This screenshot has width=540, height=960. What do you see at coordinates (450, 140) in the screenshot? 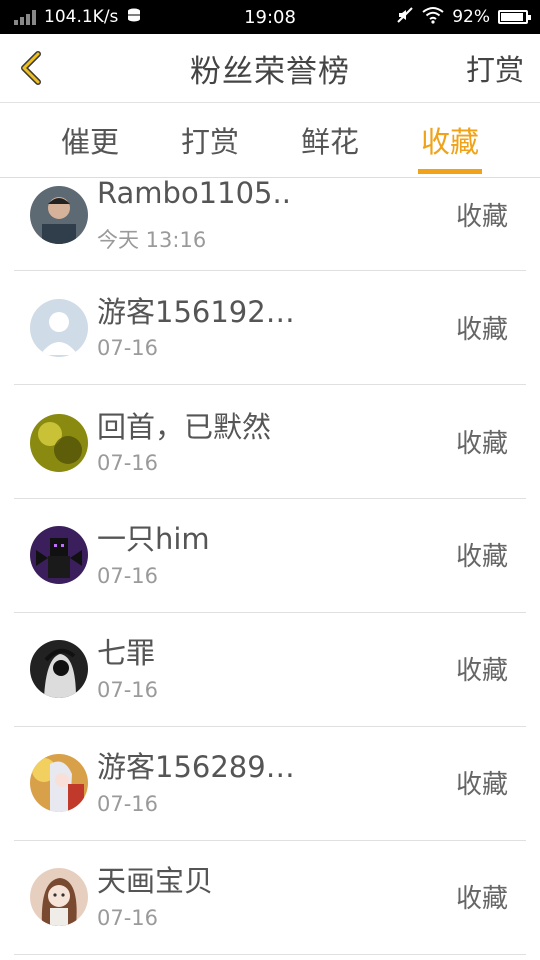
I see `tab-favorites: 收藏` at bounding box center [450, 140].